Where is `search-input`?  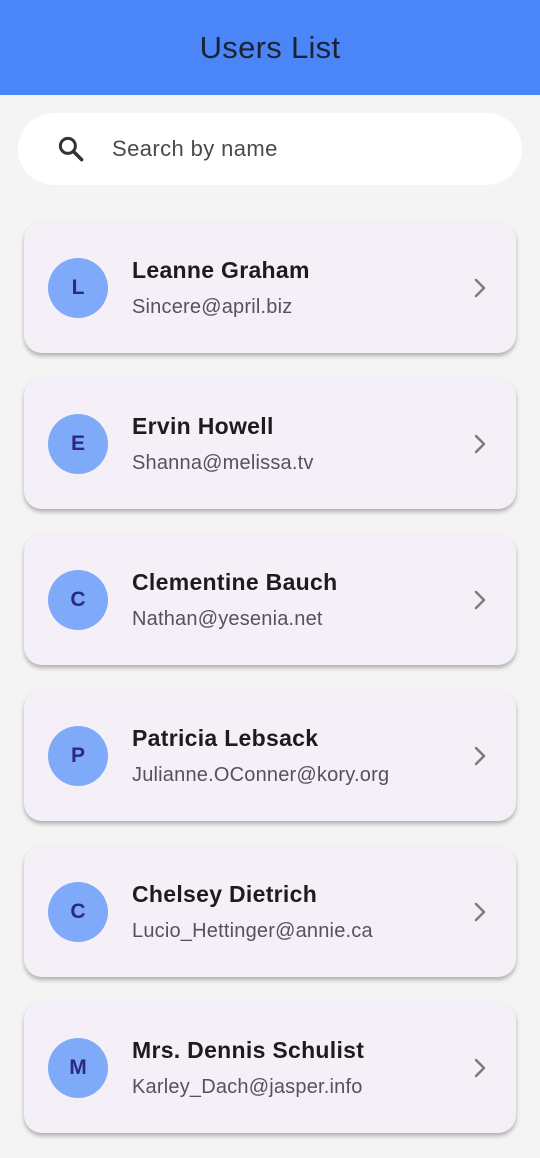
search-input is located at coordinates (302, 149).